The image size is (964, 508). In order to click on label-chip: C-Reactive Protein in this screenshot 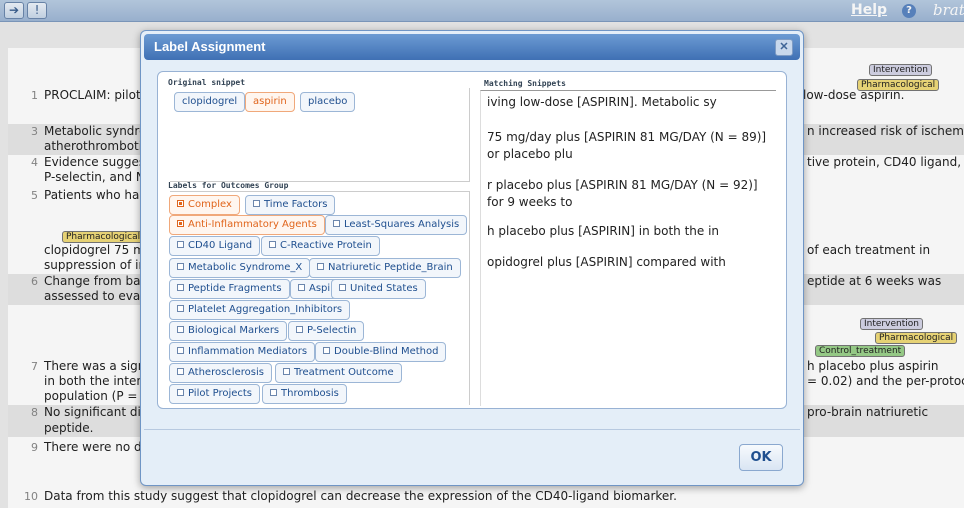, I will do `click(320, 246)`.